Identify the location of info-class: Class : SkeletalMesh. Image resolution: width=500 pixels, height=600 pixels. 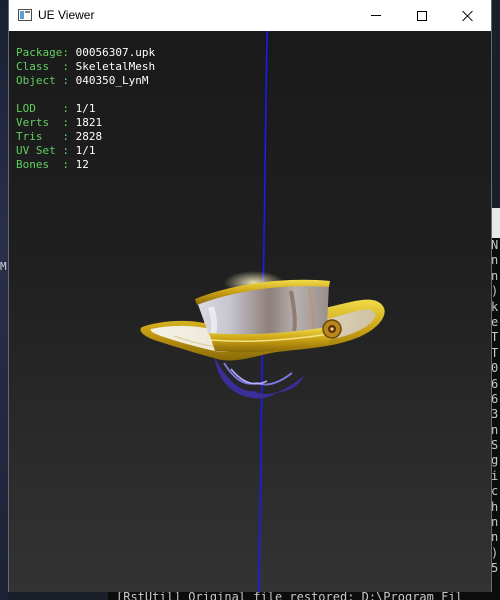
(85, 67).